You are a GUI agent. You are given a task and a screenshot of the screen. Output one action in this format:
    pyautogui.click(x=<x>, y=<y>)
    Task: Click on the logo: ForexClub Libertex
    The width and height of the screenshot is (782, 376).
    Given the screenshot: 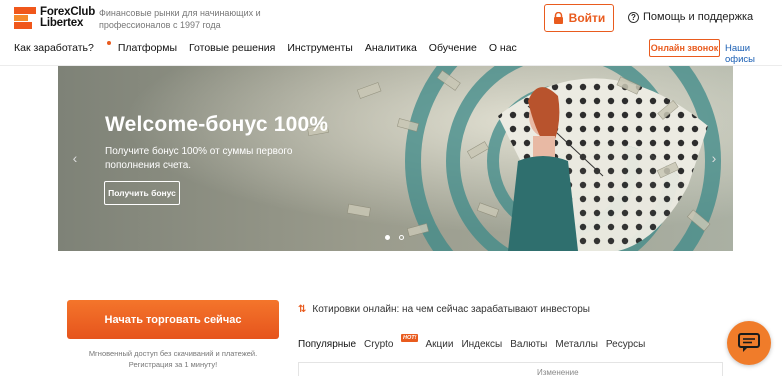 What is the action you would take?
    pyautogui.click(x=54, y=17)
    